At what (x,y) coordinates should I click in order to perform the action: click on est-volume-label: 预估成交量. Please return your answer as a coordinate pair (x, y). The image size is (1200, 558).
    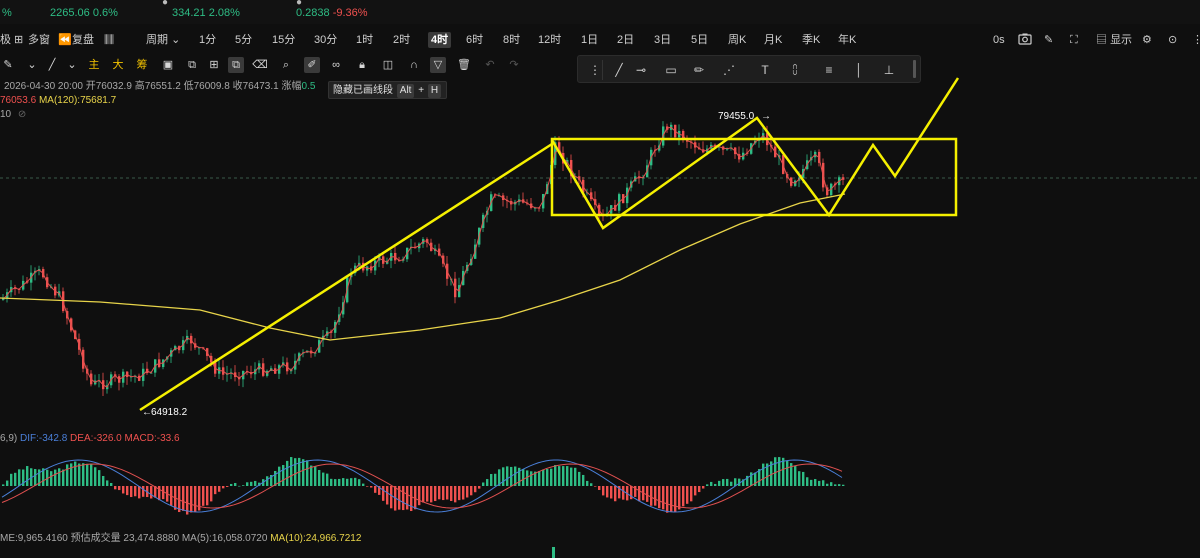
    Looking at the image, I should click on (95, 538).